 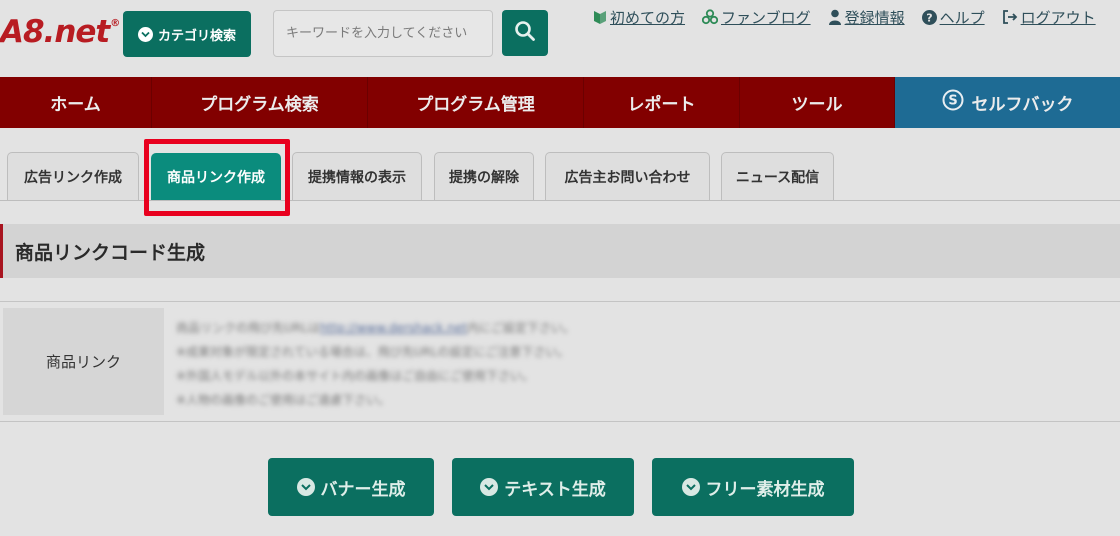 I want to click on banner-generate-button: バナー生成, so click(x=351, y=487).